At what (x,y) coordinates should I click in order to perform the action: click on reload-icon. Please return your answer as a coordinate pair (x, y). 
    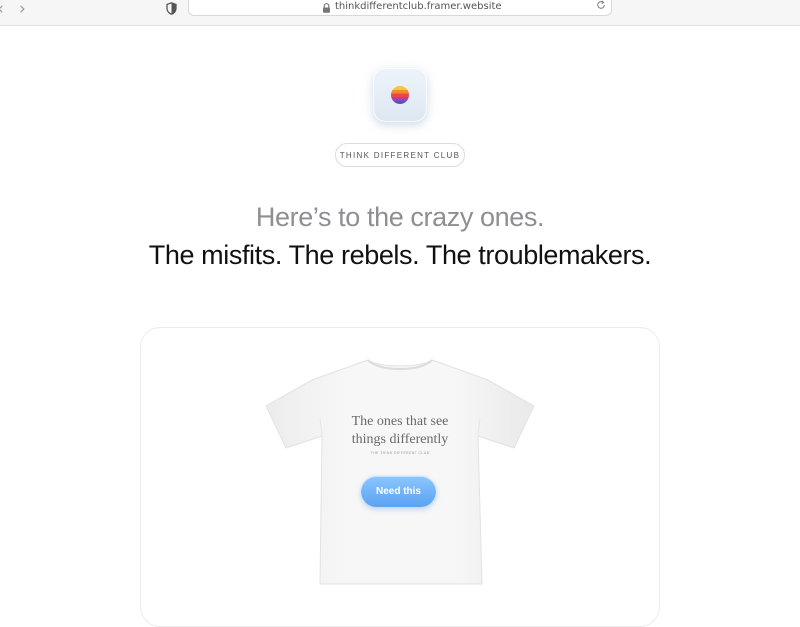
    Looking at the image, I should click on (601, 5).